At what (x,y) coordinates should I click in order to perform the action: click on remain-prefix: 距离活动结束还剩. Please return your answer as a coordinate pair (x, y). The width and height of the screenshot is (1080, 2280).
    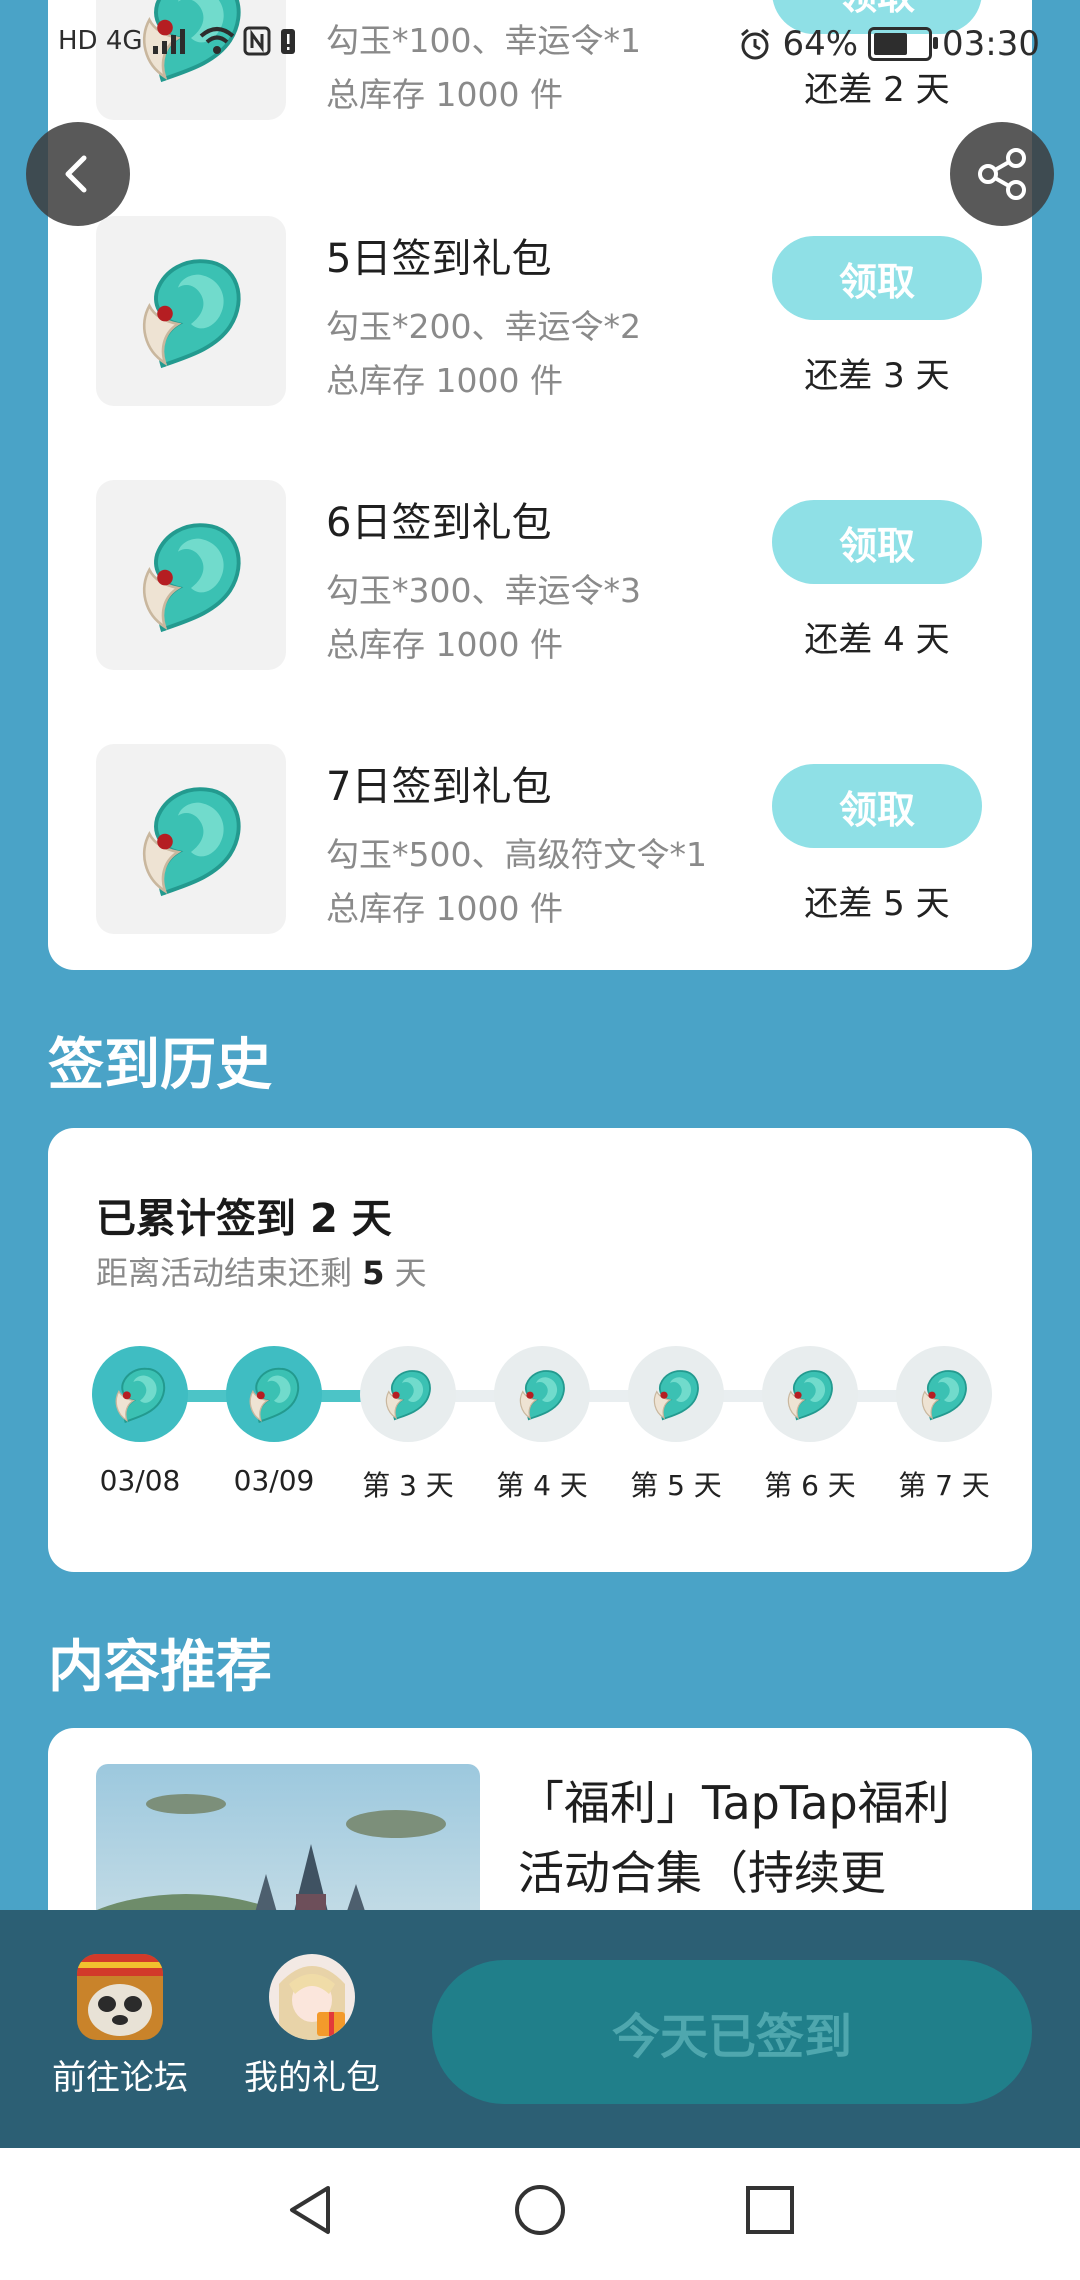
    Looking at the image, I should click on (229, 1273).